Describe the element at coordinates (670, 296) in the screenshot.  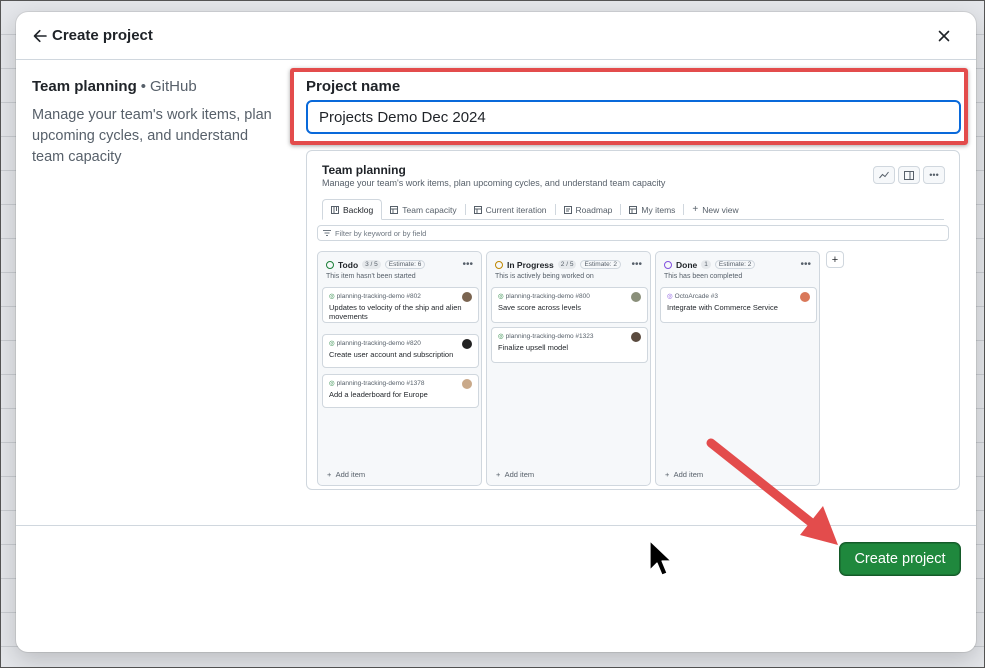
I see `issue-closed-icon: ◎` at that location.